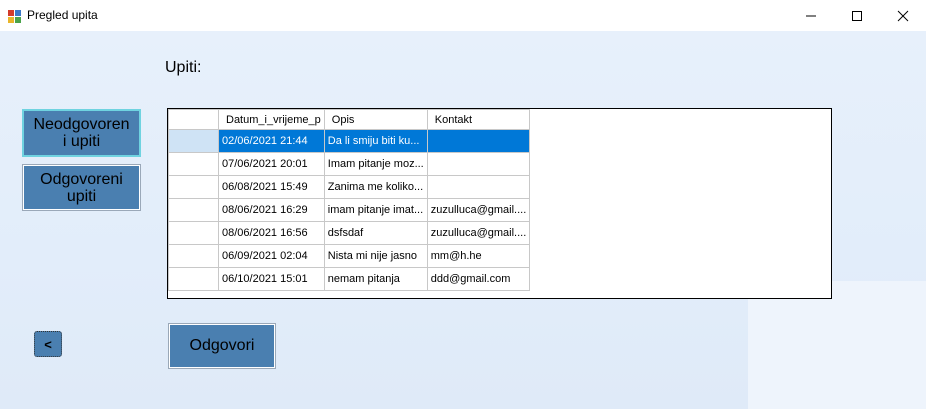  Describe the element at coordinates (837, 345) in the screenshot. I see `background-panel` at that location.